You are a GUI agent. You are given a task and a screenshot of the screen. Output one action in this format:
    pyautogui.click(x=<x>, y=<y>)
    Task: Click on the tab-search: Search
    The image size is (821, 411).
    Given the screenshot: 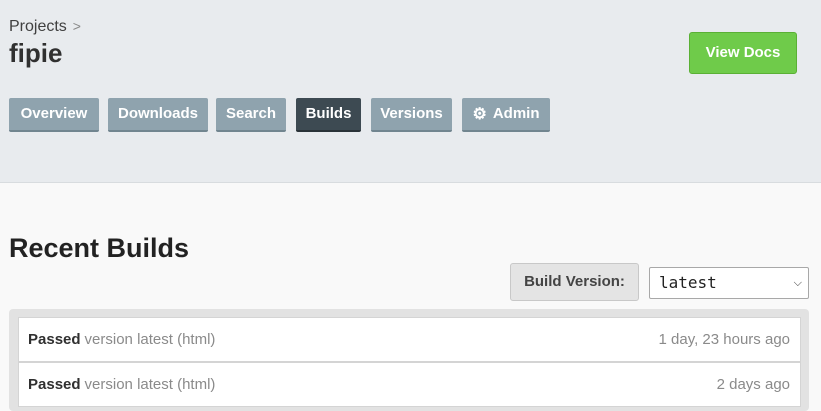 What is the action you would take?
    pyautogui.click(x=251, y=115)
    